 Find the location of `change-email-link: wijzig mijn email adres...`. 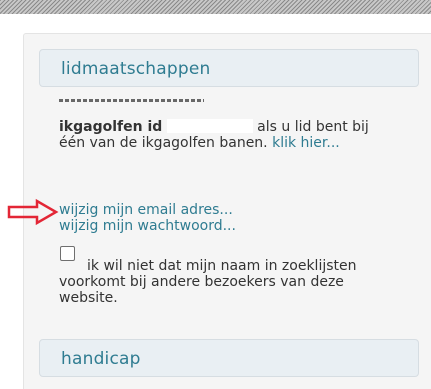

change-email-link: wijzig mijn email adres... is located at coordinates (147, 210).